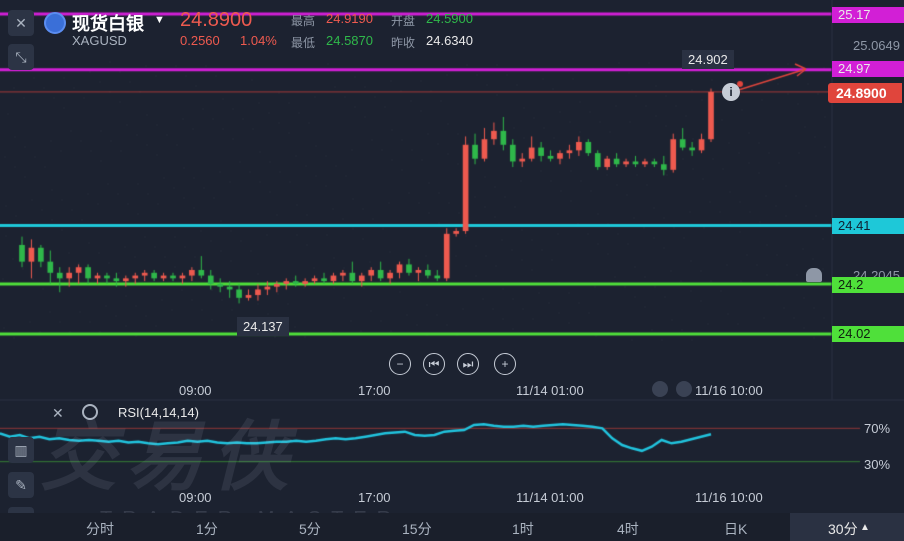  I want to click on alert-bell-icon, so click(814, 275).